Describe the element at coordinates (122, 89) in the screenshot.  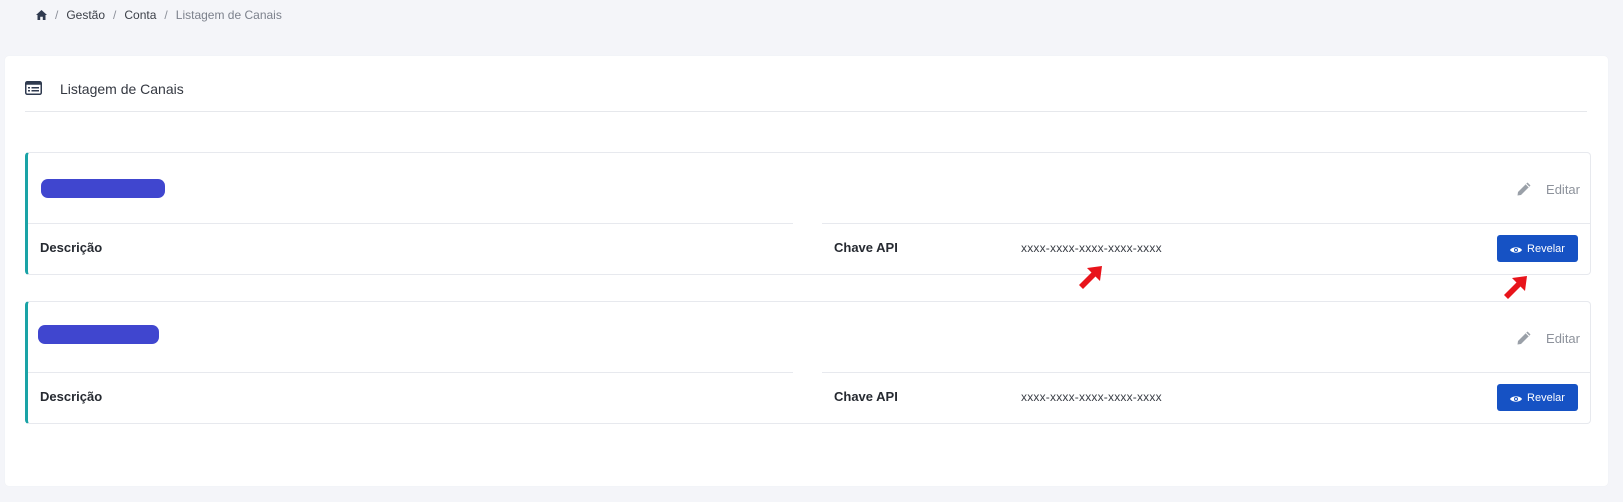
I see `page-title: Listagem de Canais` at that location.